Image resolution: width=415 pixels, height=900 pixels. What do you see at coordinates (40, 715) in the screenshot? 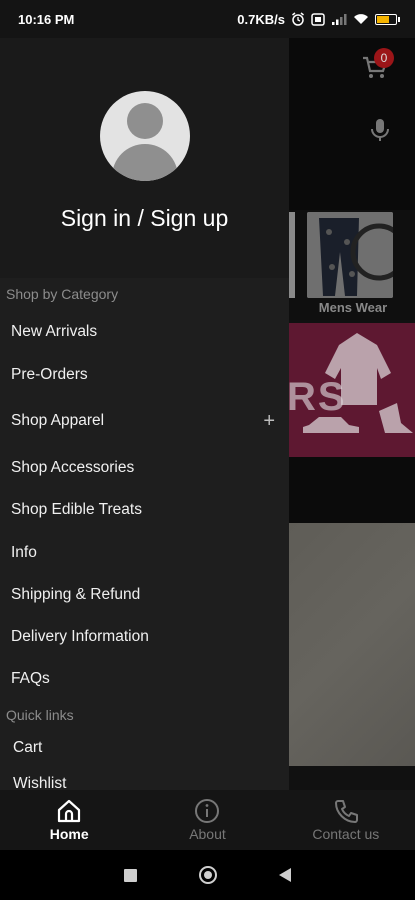
I see `section-label-quick-links: Quick links` at bounding box center [40, 715].